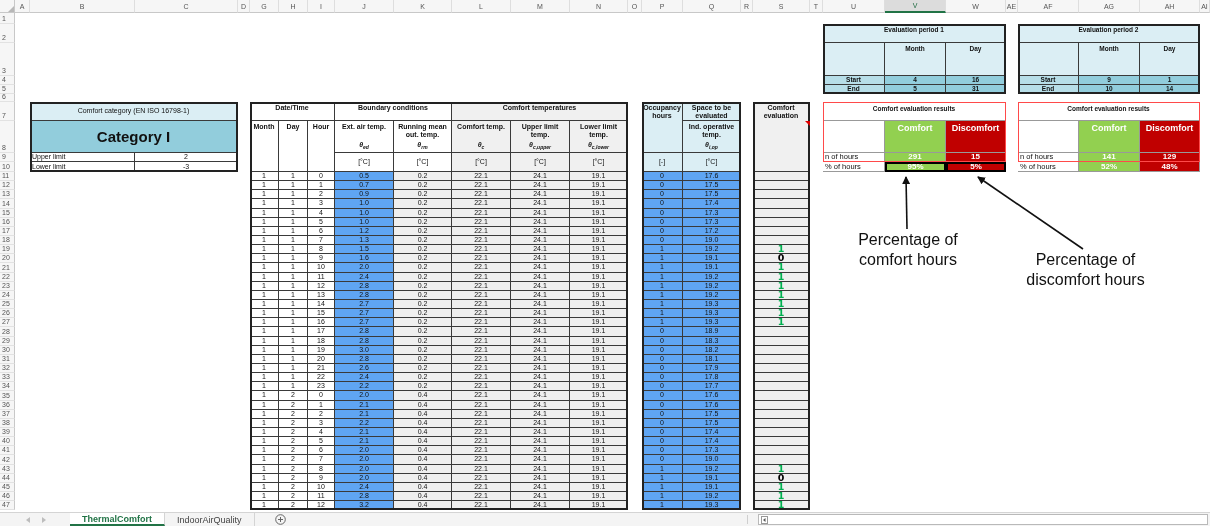  What do you see at coordinates (117, 519) in the screenshot?
I see `sheet-tab: ThermalComfort` at bounding box center [117, 519].